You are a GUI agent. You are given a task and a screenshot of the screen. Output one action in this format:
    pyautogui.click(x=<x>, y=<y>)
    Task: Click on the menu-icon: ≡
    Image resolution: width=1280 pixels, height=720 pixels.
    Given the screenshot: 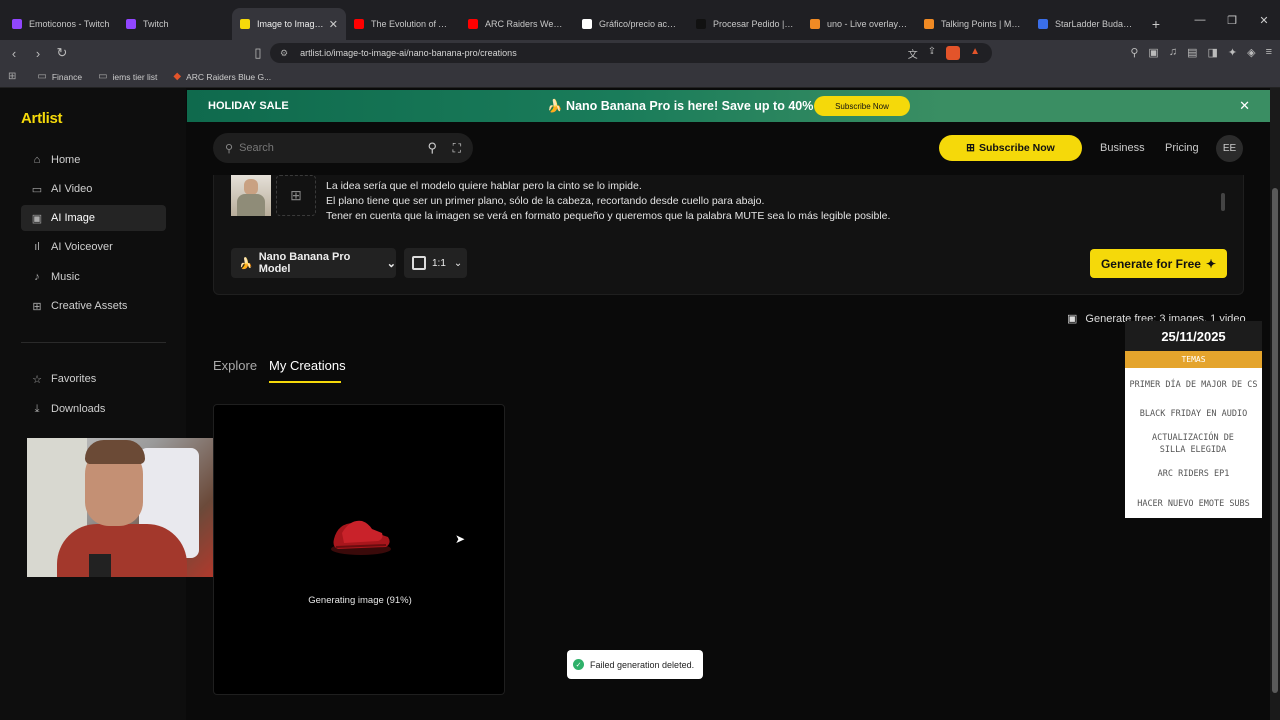 What is the action you would take?
    pyautogui.click(x=1269, y=52)
    